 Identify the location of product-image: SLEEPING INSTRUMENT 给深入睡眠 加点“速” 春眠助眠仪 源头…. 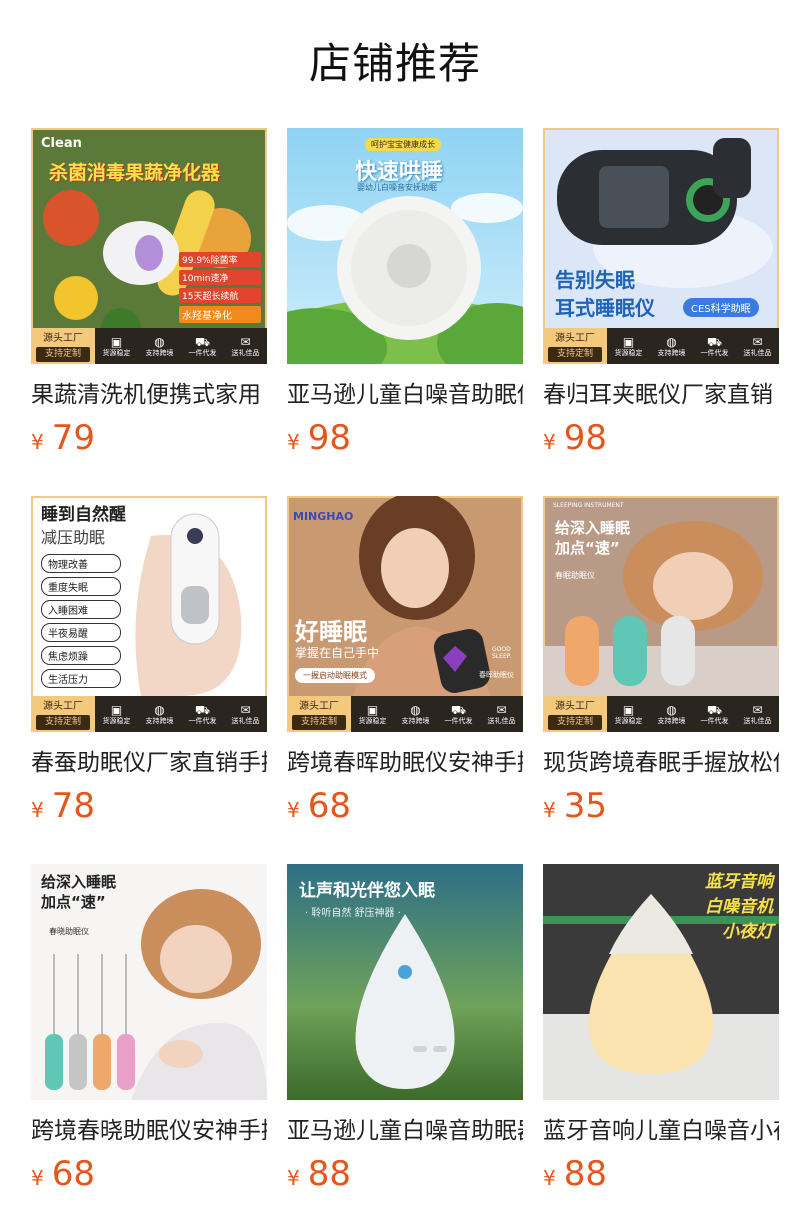
(661, 614).